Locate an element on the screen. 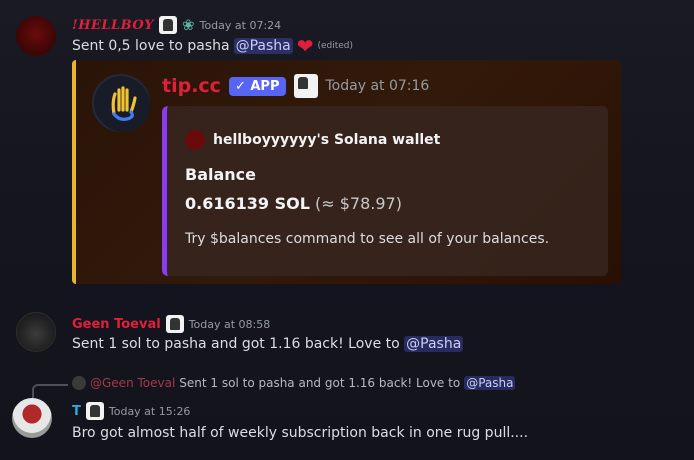  timestamp: Today at 07:16 is located at coordinates (377, 86).